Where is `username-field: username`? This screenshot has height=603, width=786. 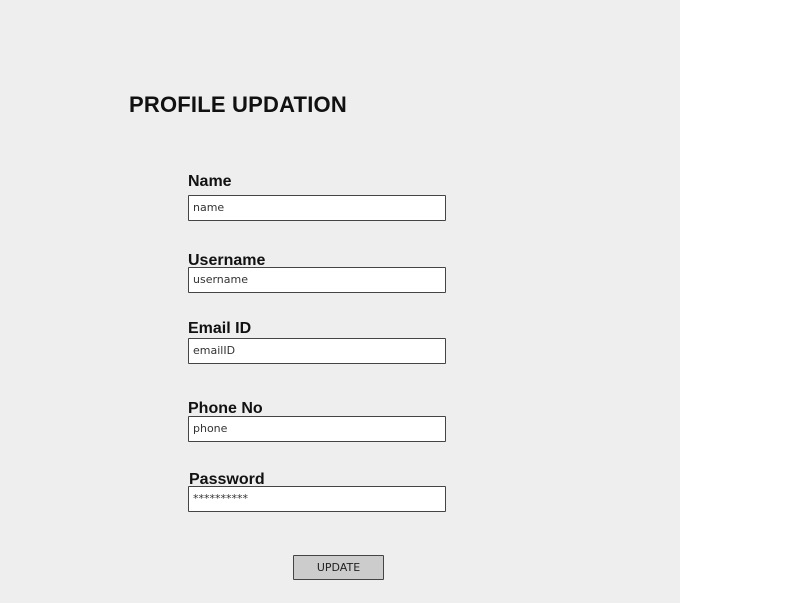
username-field: username is located at coordinates (317, 280).